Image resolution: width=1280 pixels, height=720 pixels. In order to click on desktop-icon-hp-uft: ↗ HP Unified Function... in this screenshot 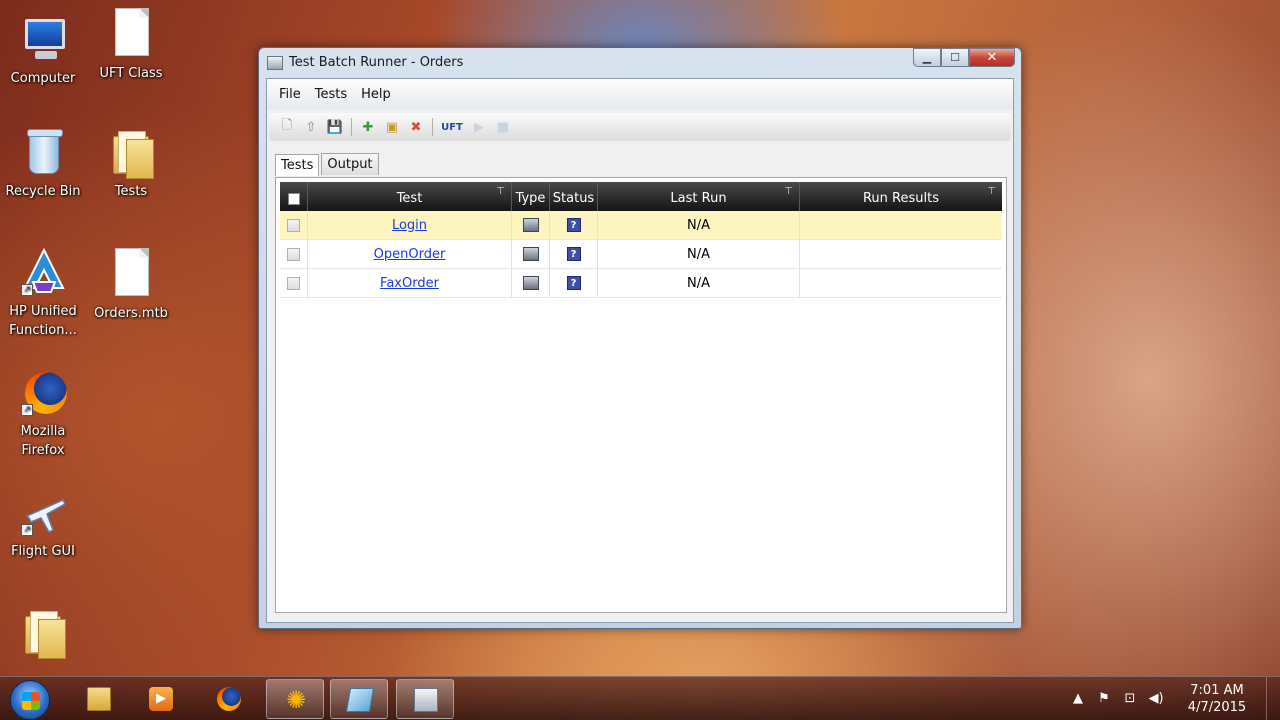, I will do `click(43, 294)`.